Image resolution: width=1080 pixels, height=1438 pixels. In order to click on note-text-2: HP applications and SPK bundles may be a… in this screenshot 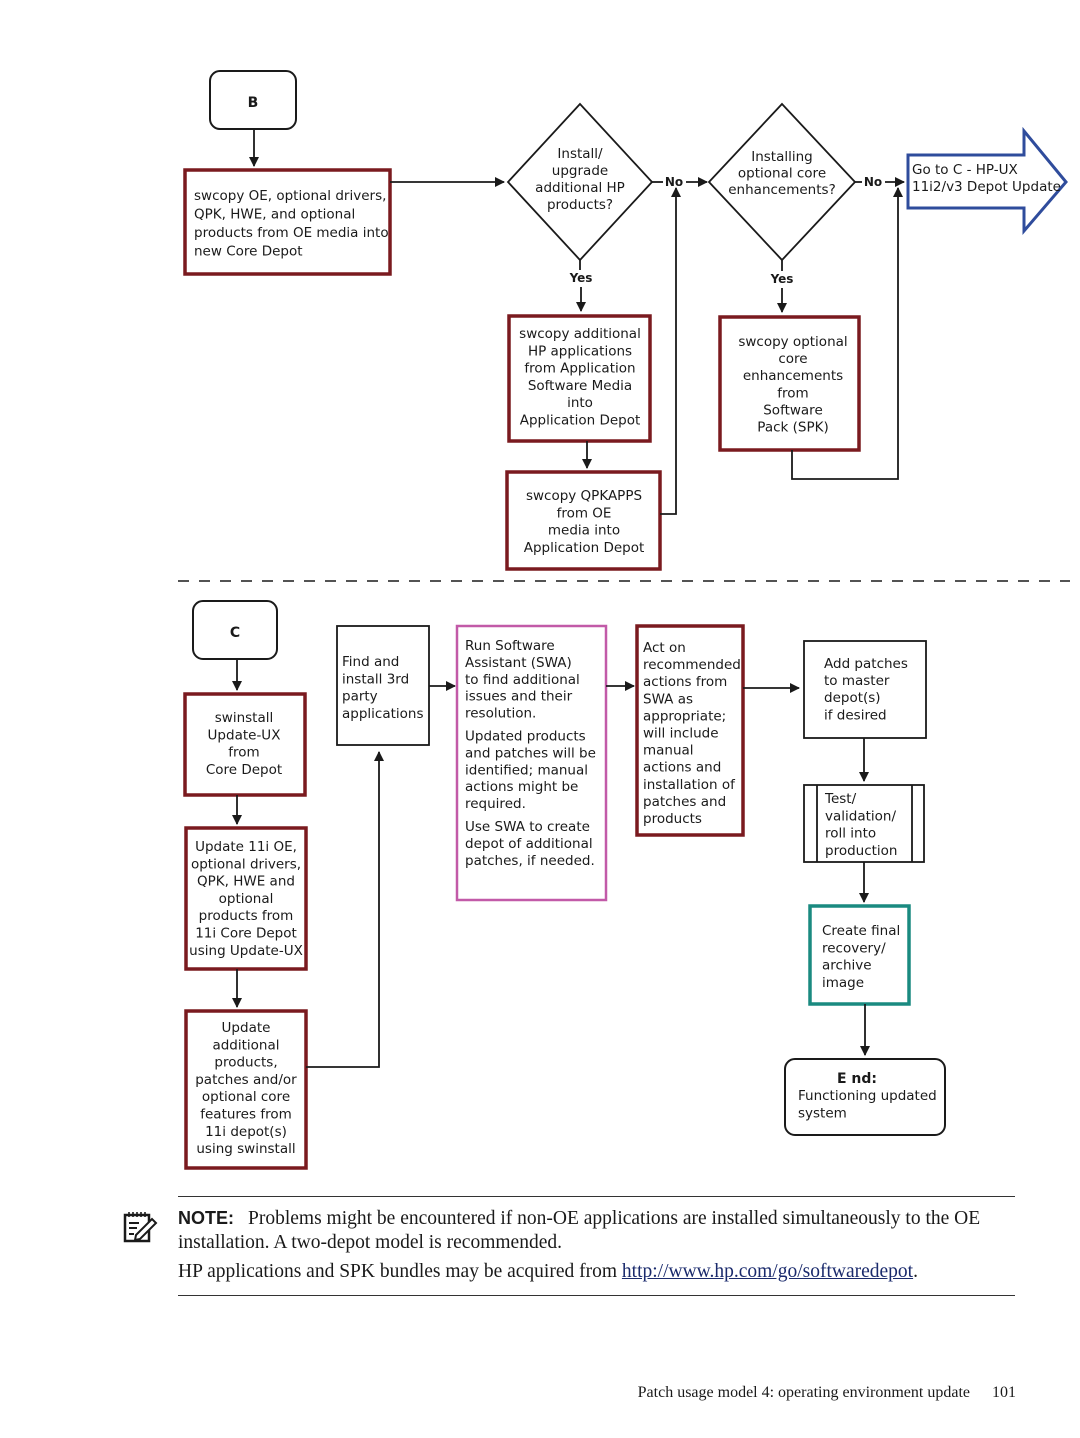, I will do `click(400, 1271)`.